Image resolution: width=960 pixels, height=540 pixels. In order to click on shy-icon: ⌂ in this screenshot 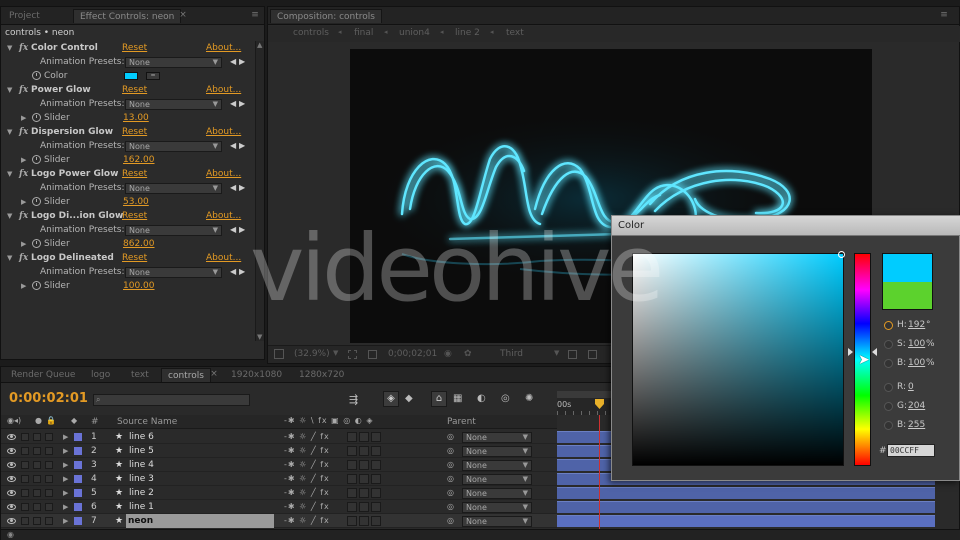, I will do `click(439, 399)`.